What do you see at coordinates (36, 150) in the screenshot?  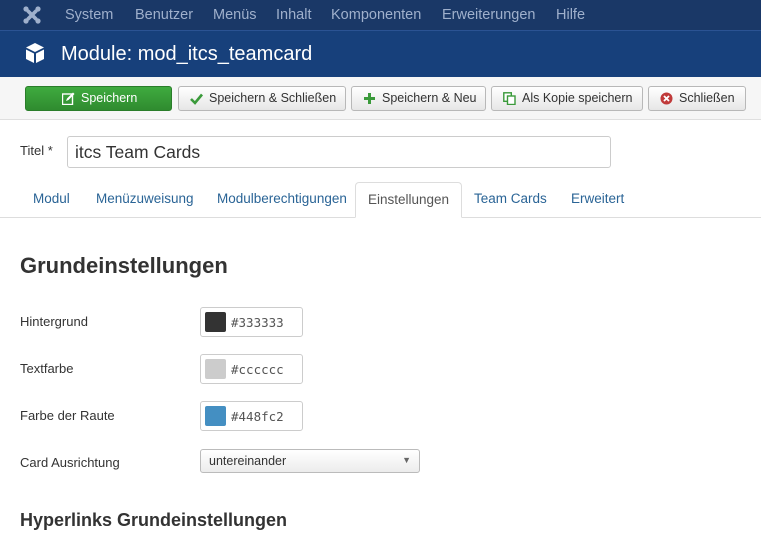 I see `title-label: Titel *` at bounding box center [36, 150].